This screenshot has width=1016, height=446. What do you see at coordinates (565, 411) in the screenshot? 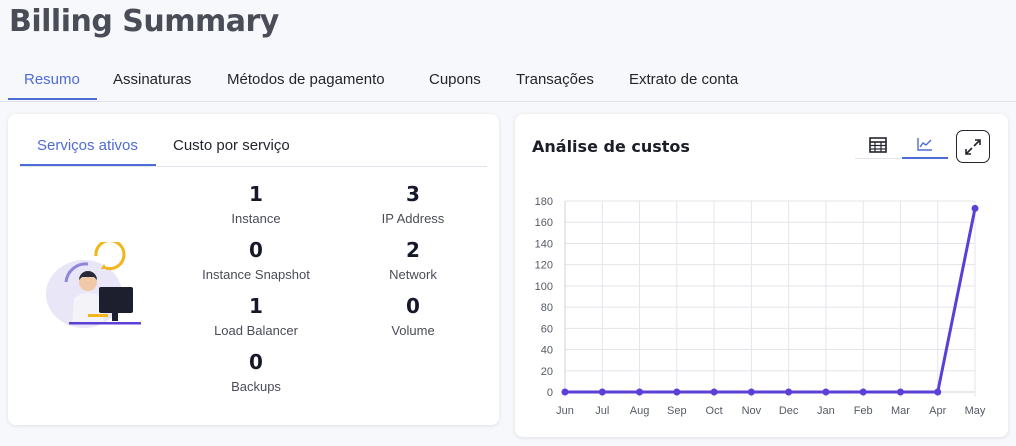
I see `x-tick-label: Jun` at bounding box center [565, 411].